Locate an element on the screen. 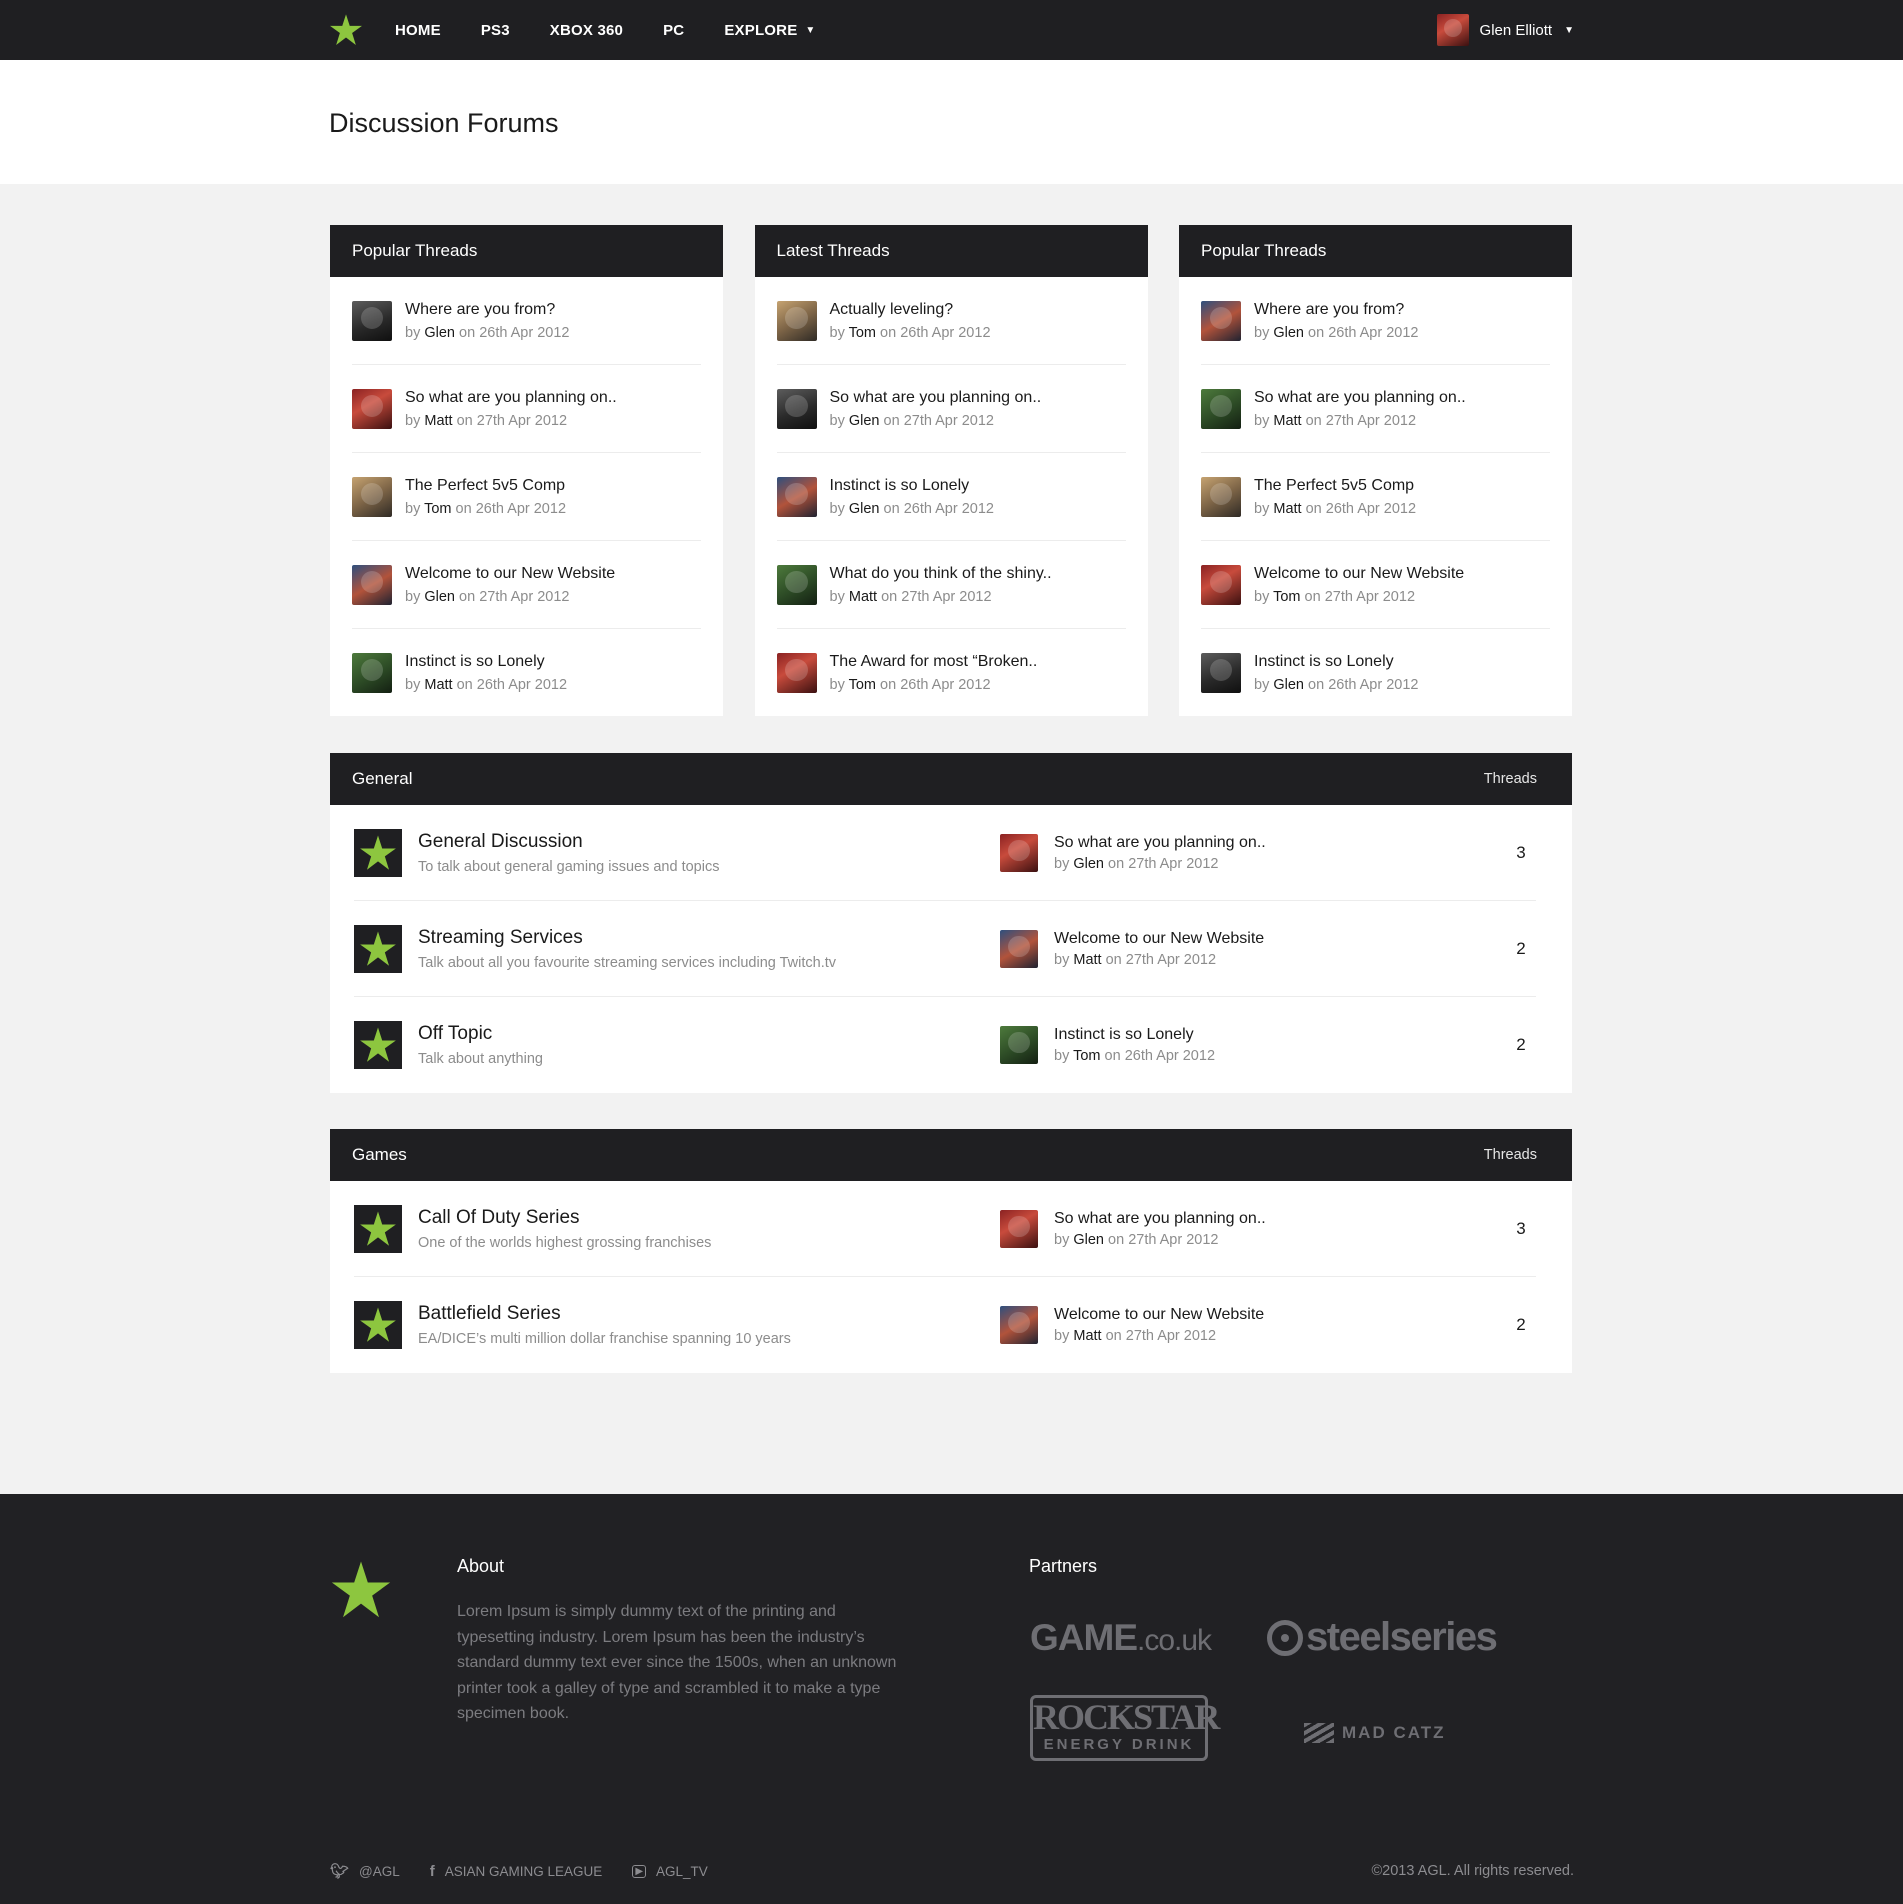 Image resolution: width=1903 pixels, height=1904 pixels. forum-name: Call Of Duty Series is located at coordinates (709, 1218).